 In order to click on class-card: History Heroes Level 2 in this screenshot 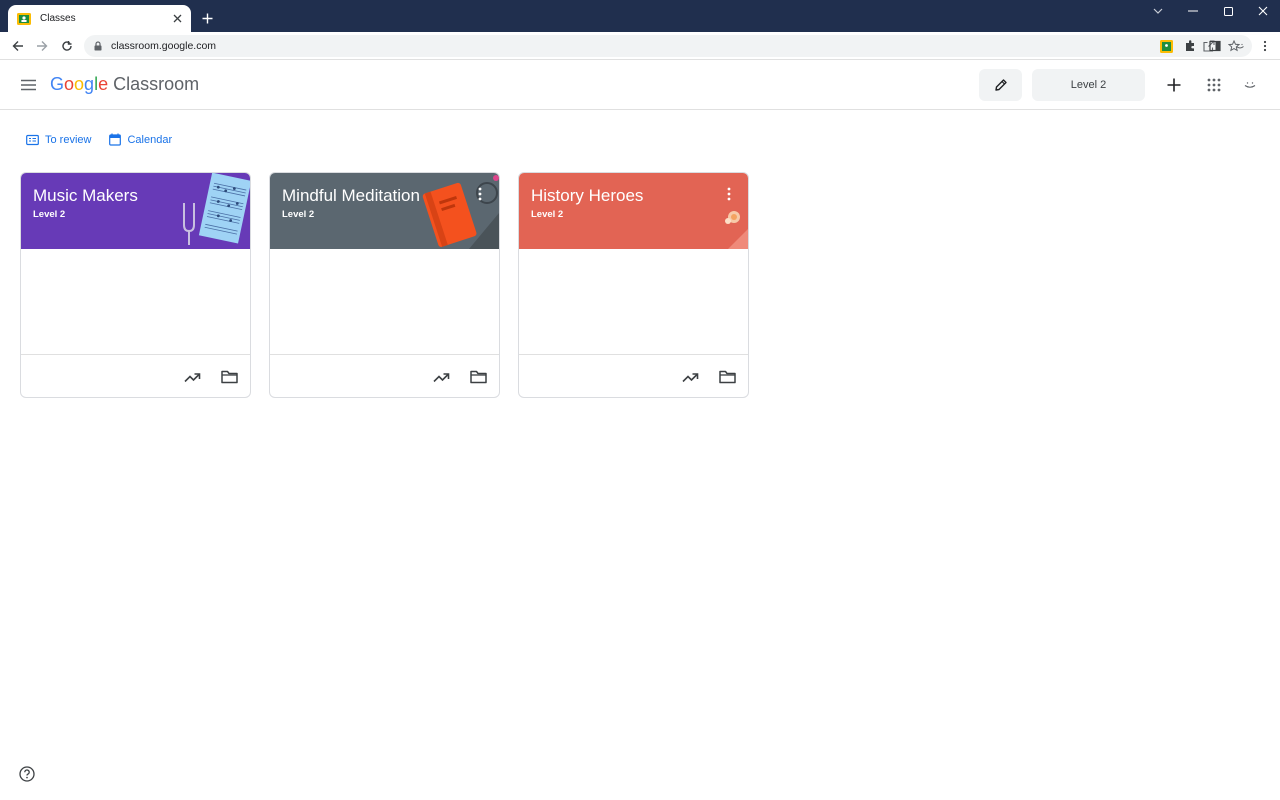, I will do `click(633, 285)`.